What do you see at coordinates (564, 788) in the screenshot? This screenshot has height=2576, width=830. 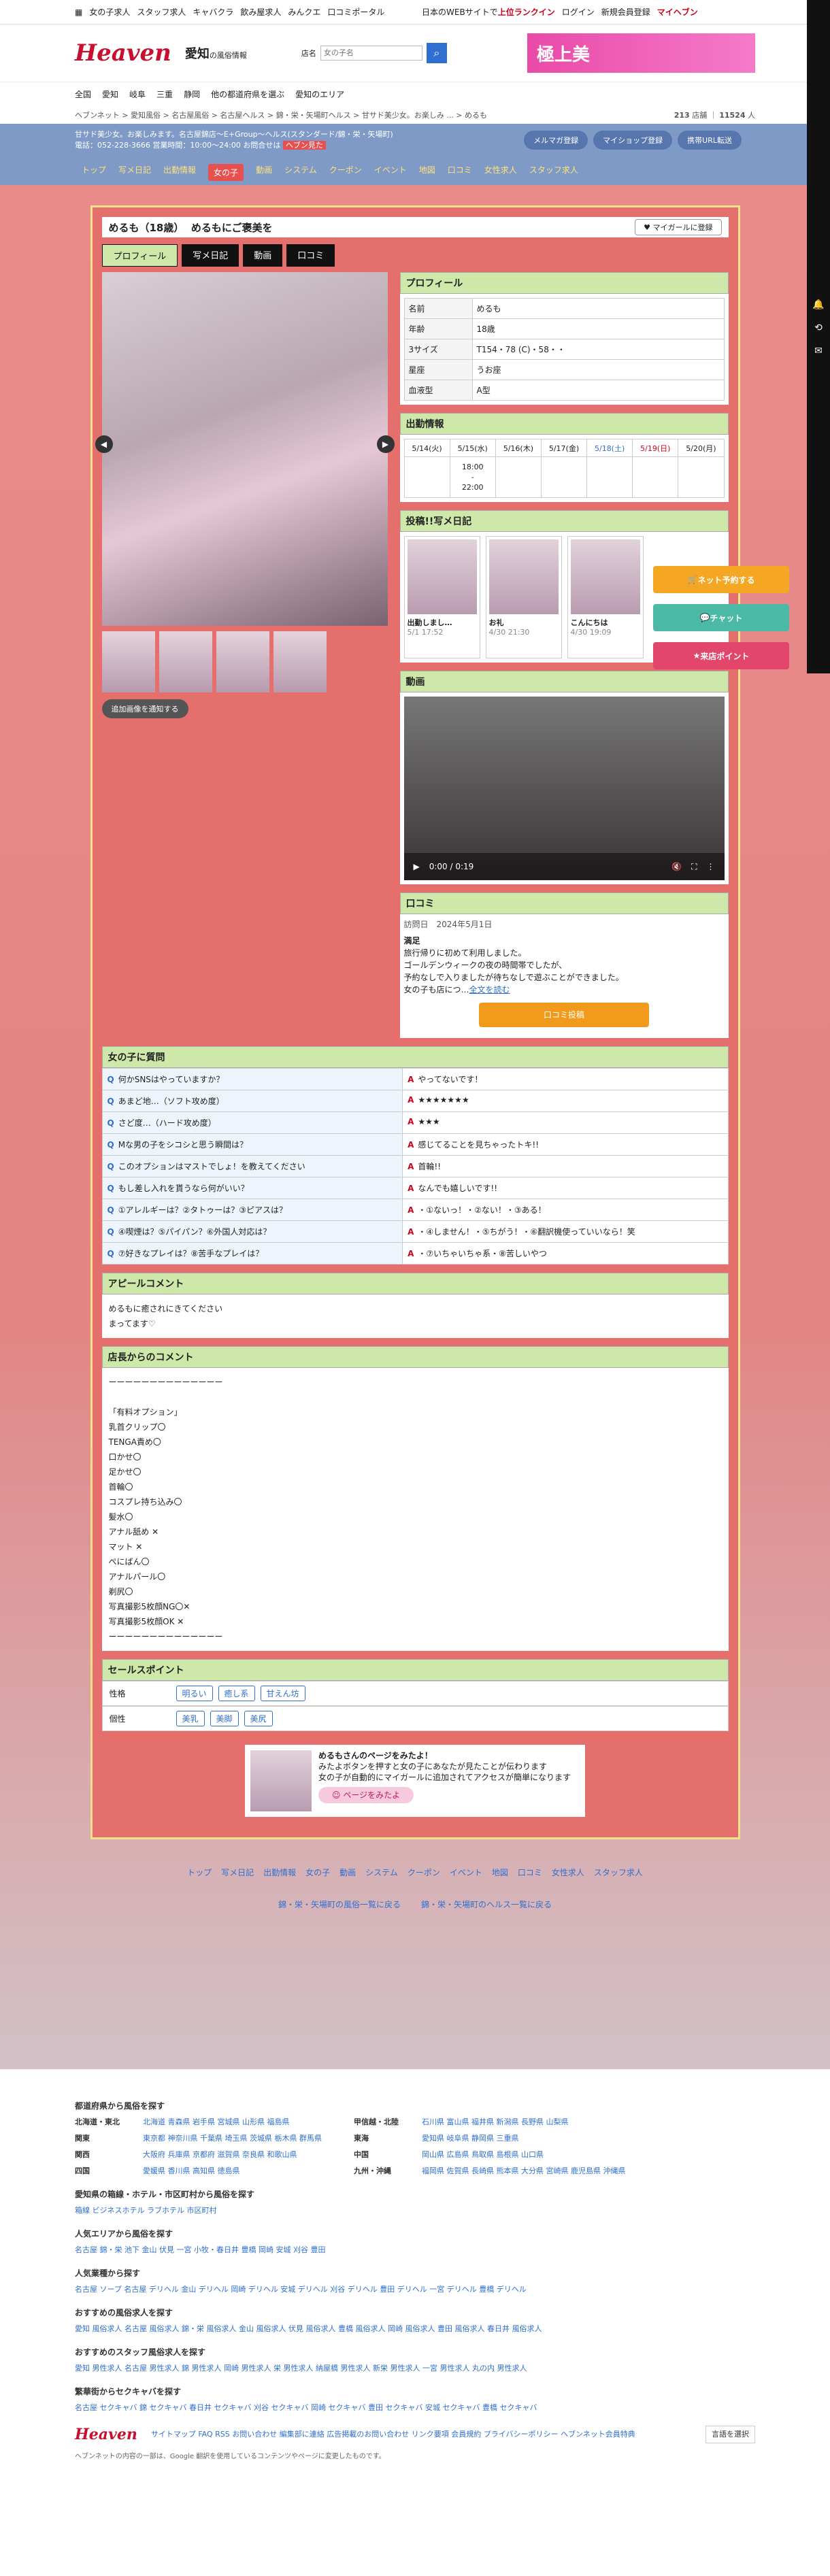 I see `video-player: ▶ 0:00 / 0:19 🔇 ⛶ ⋮` at bounding box center [564, 788].